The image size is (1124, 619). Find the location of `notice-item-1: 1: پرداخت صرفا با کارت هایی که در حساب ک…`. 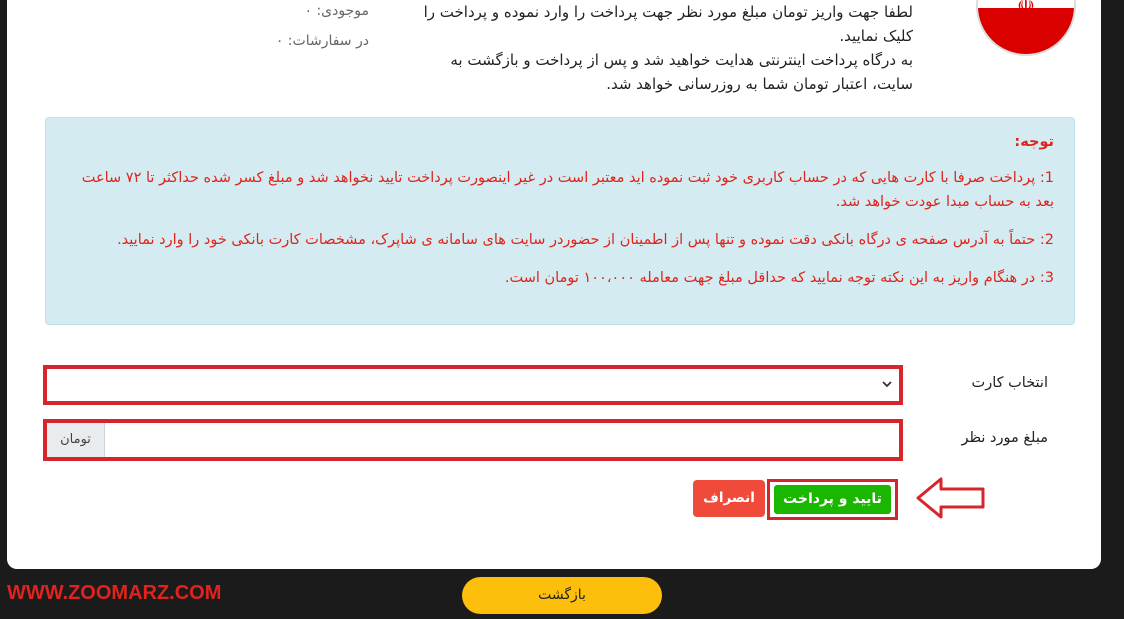

notice-item-1: 1: پرداخت صرفا با کارت هایی که در حساب ک… is located at coordinates (567, 190).